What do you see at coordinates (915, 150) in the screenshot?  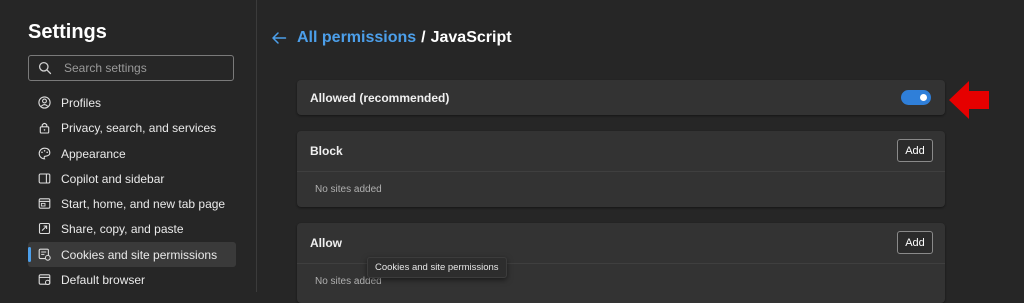 I see `block-add-button: Add` at bounding box center [915, 150].